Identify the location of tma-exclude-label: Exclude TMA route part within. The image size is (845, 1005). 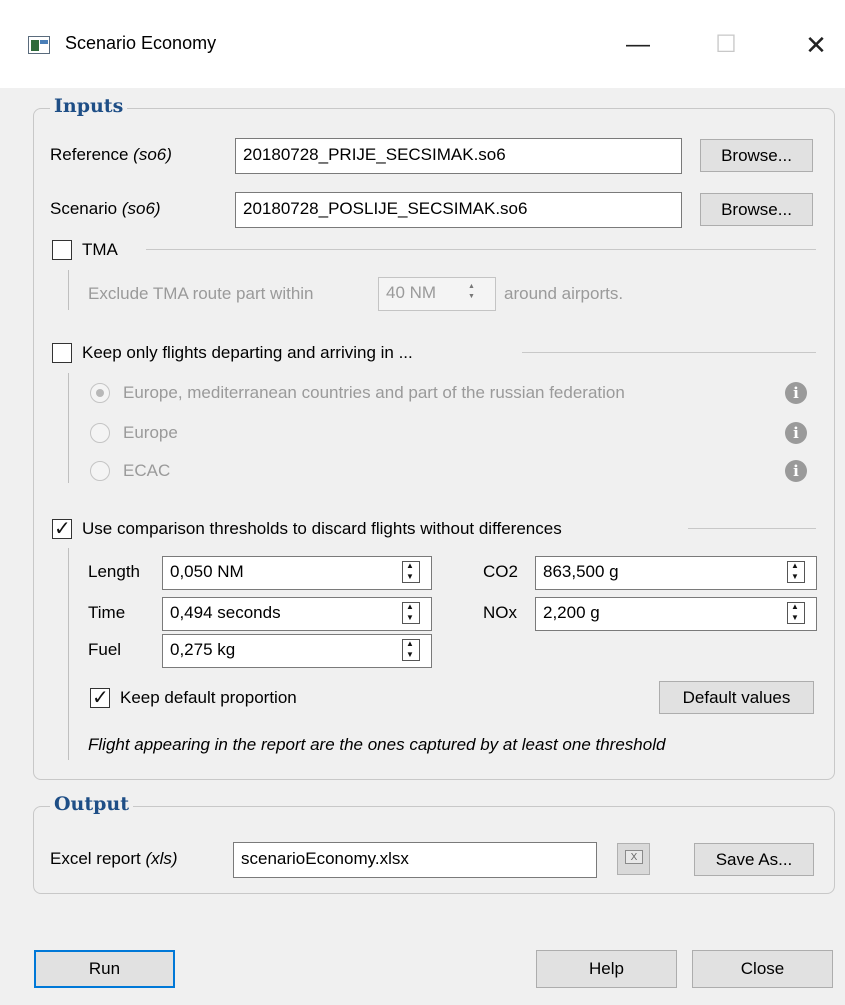
(201, 293).